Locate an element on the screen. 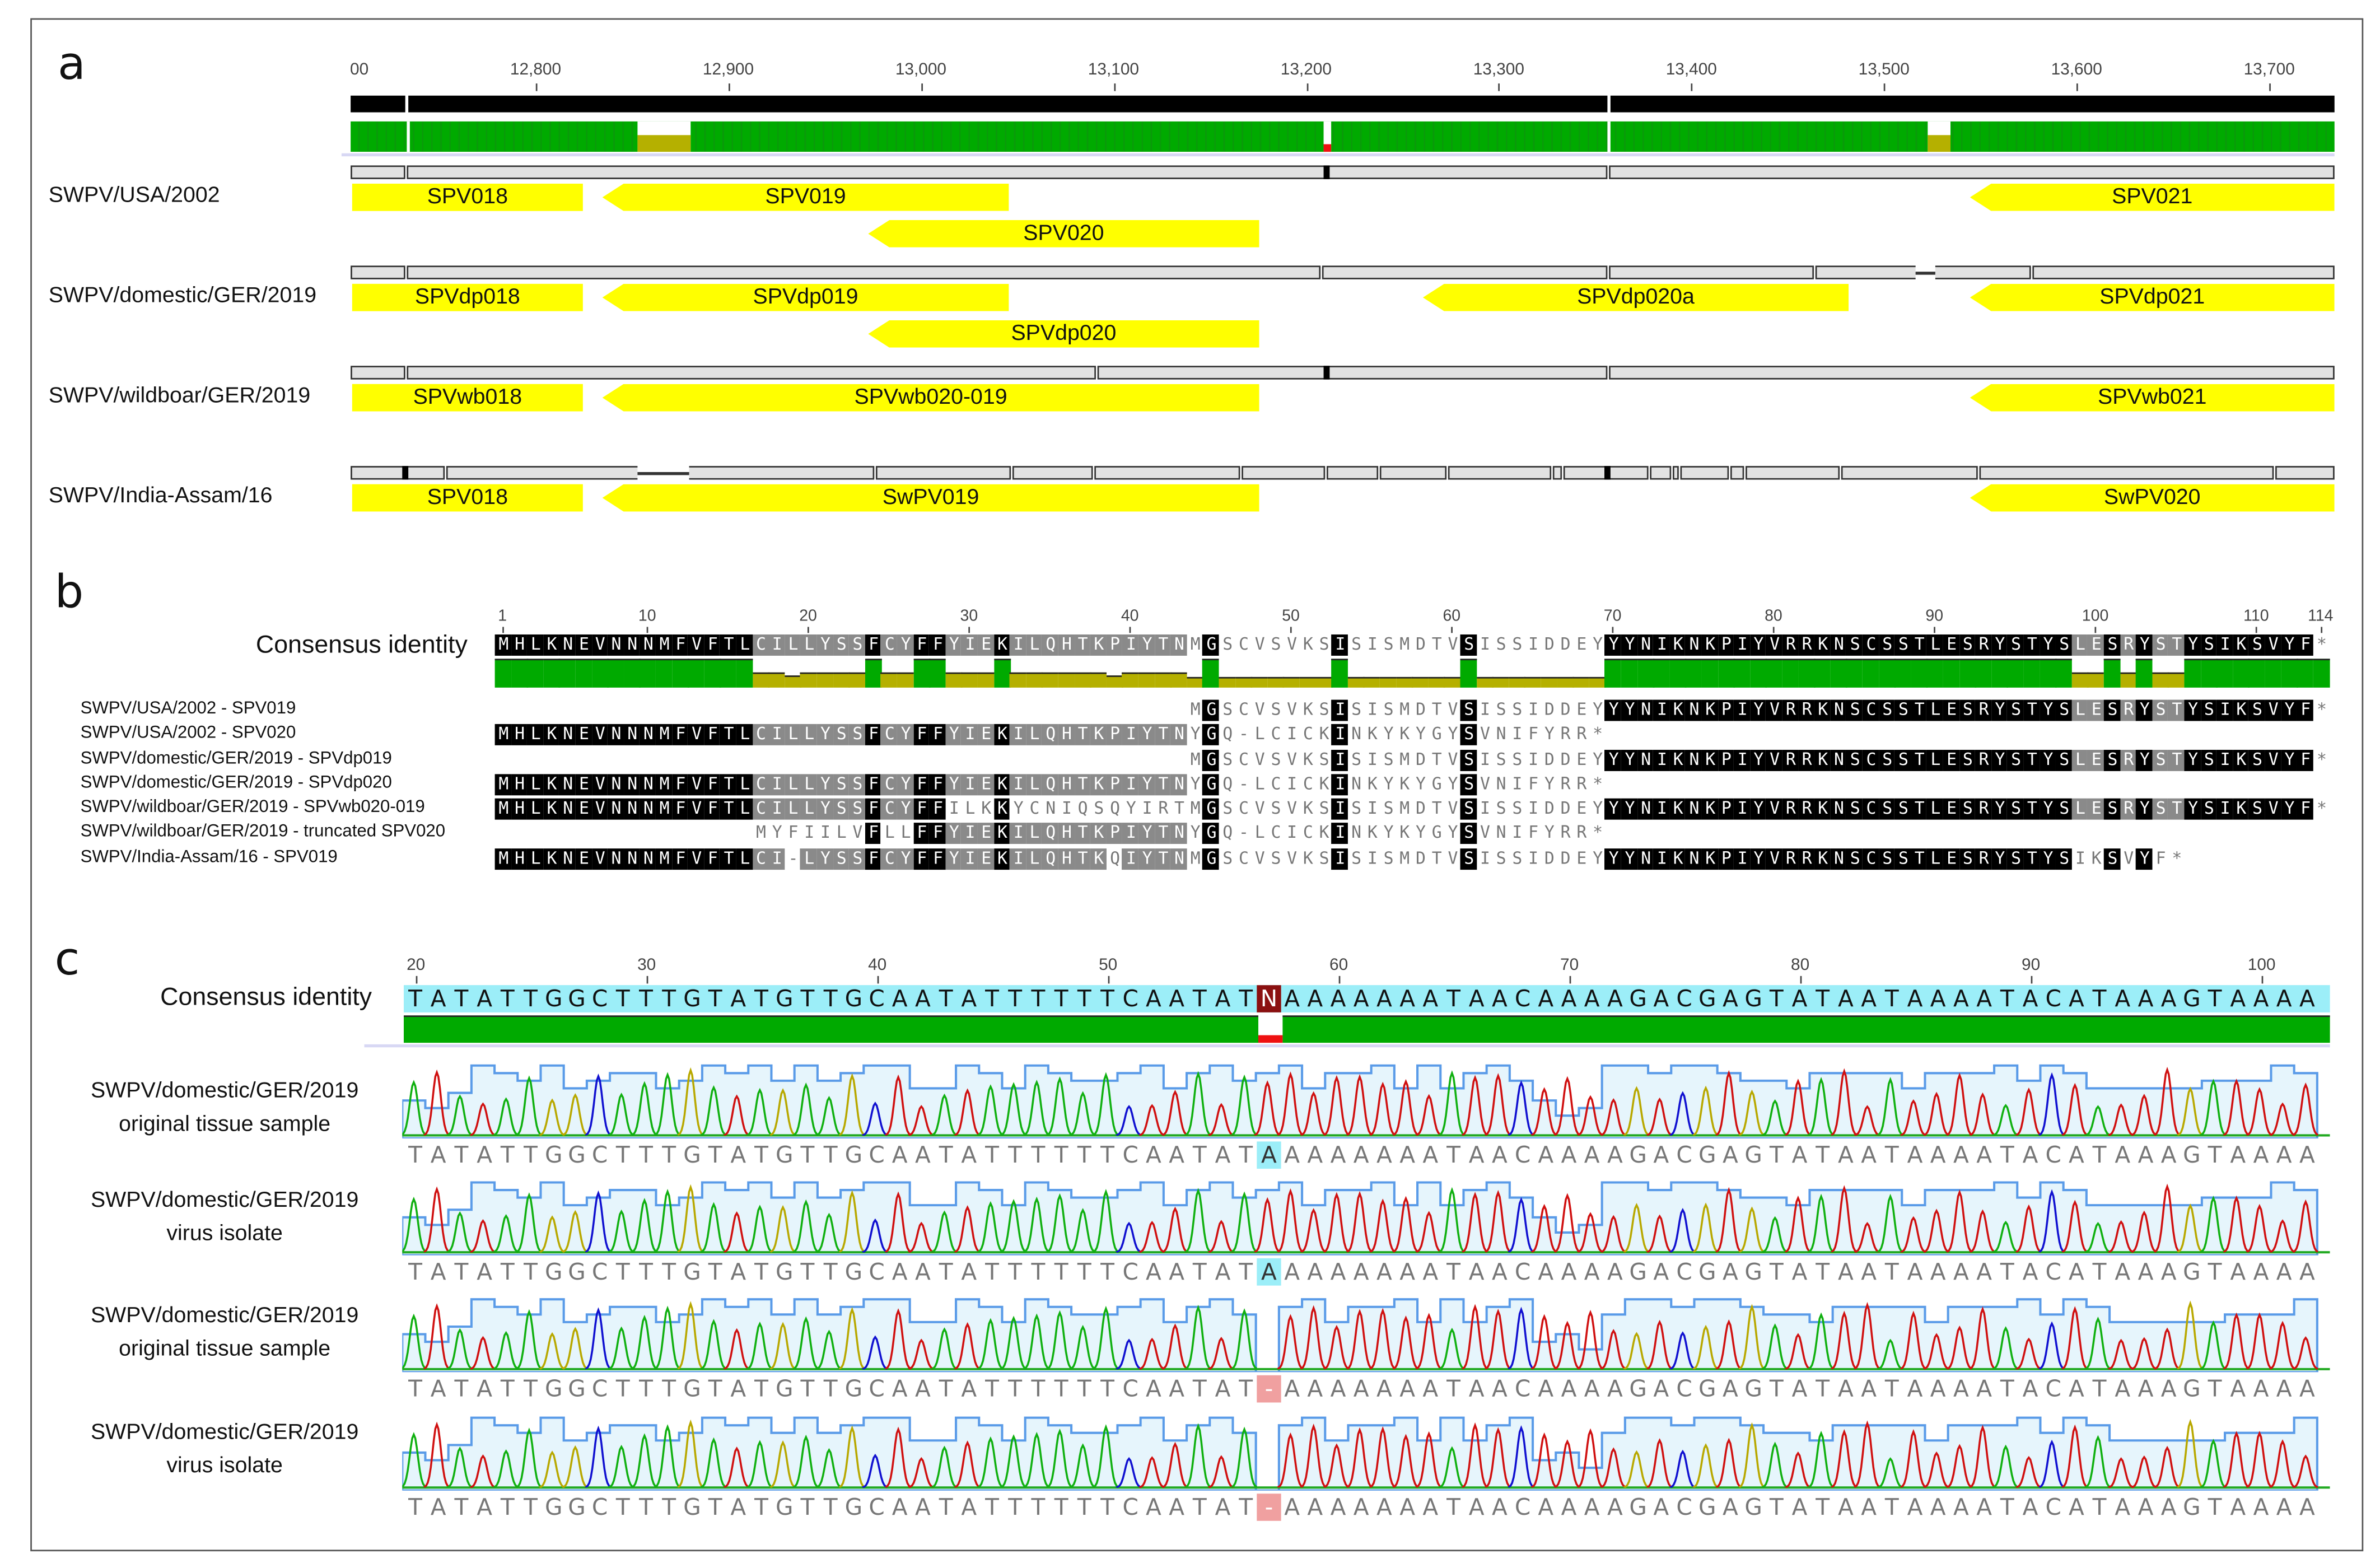 The image size is (2380, 1568). consensus-base: C is located at coordinates (1684, 999).